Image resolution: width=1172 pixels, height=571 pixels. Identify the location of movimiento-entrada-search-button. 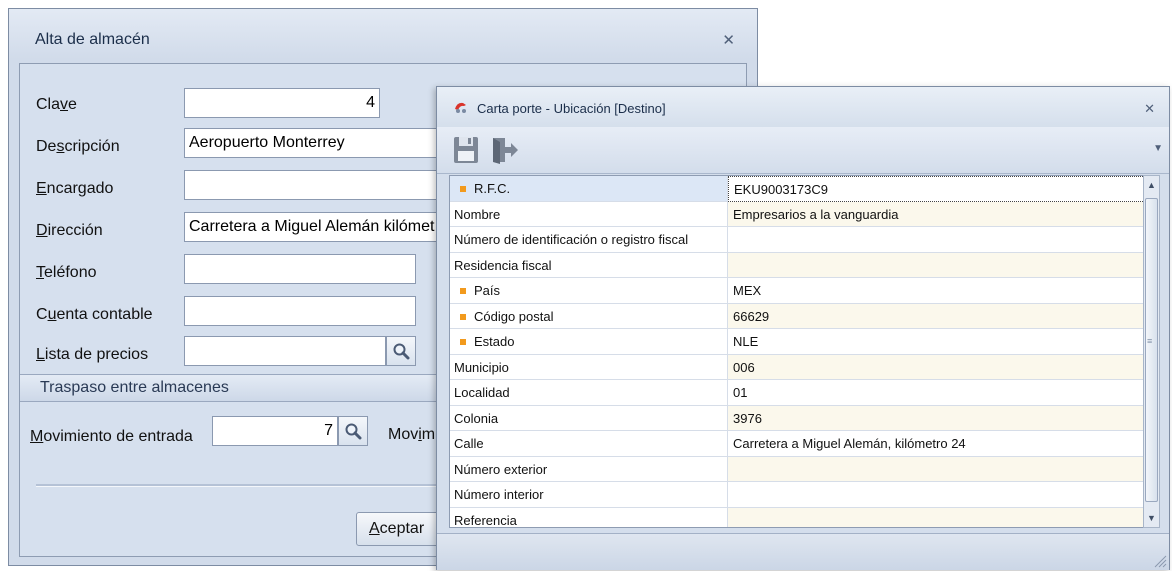
(353, 431).